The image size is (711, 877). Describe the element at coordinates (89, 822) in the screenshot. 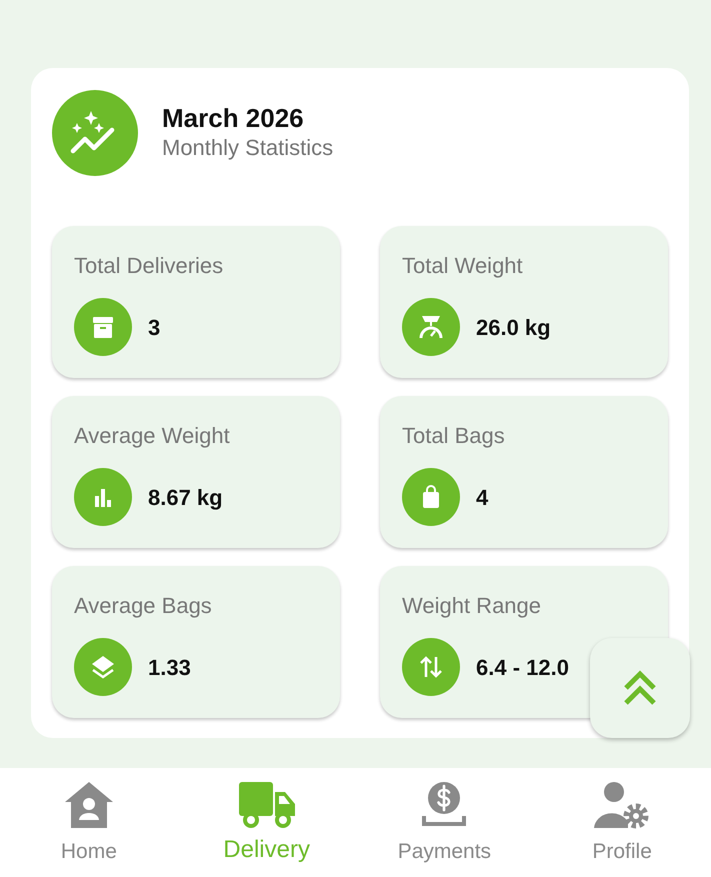

I see `nav-tab: Home` at that location.